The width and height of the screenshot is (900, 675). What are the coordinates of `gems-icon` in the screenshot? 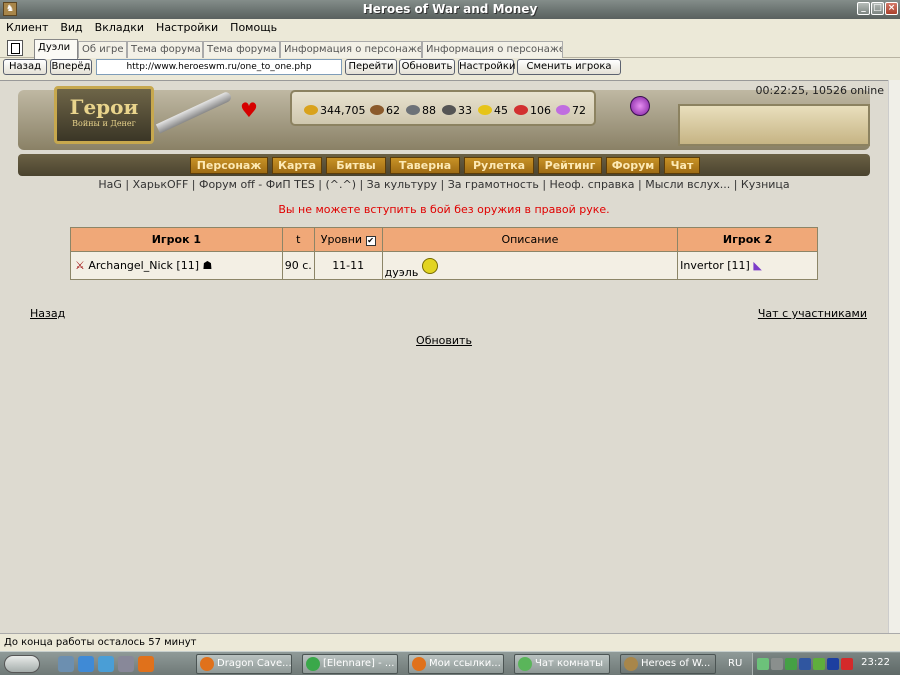 It's located at (563, 110).